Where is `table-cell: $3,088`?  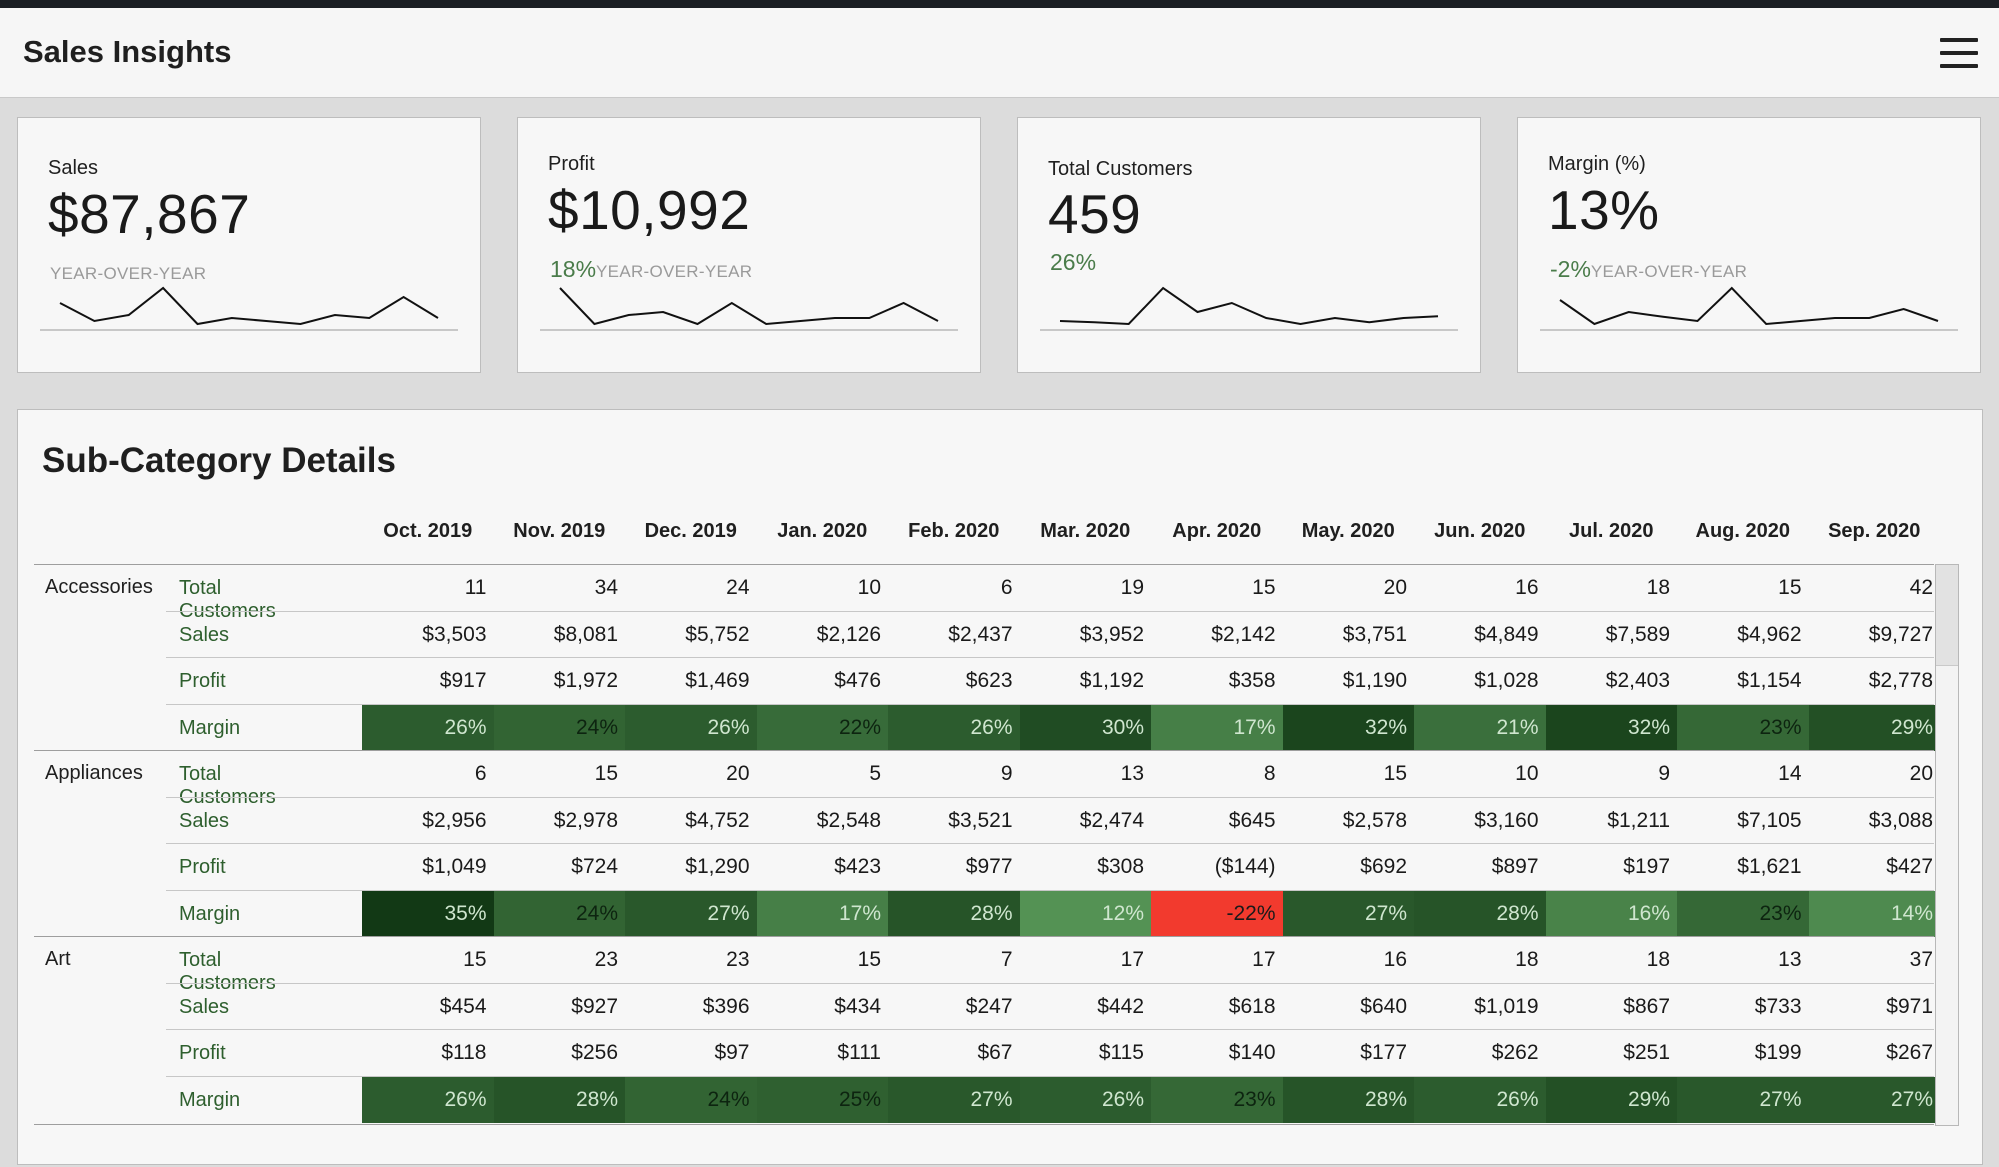 table-cell: $3,088 is located at coordinates (1900, 820).